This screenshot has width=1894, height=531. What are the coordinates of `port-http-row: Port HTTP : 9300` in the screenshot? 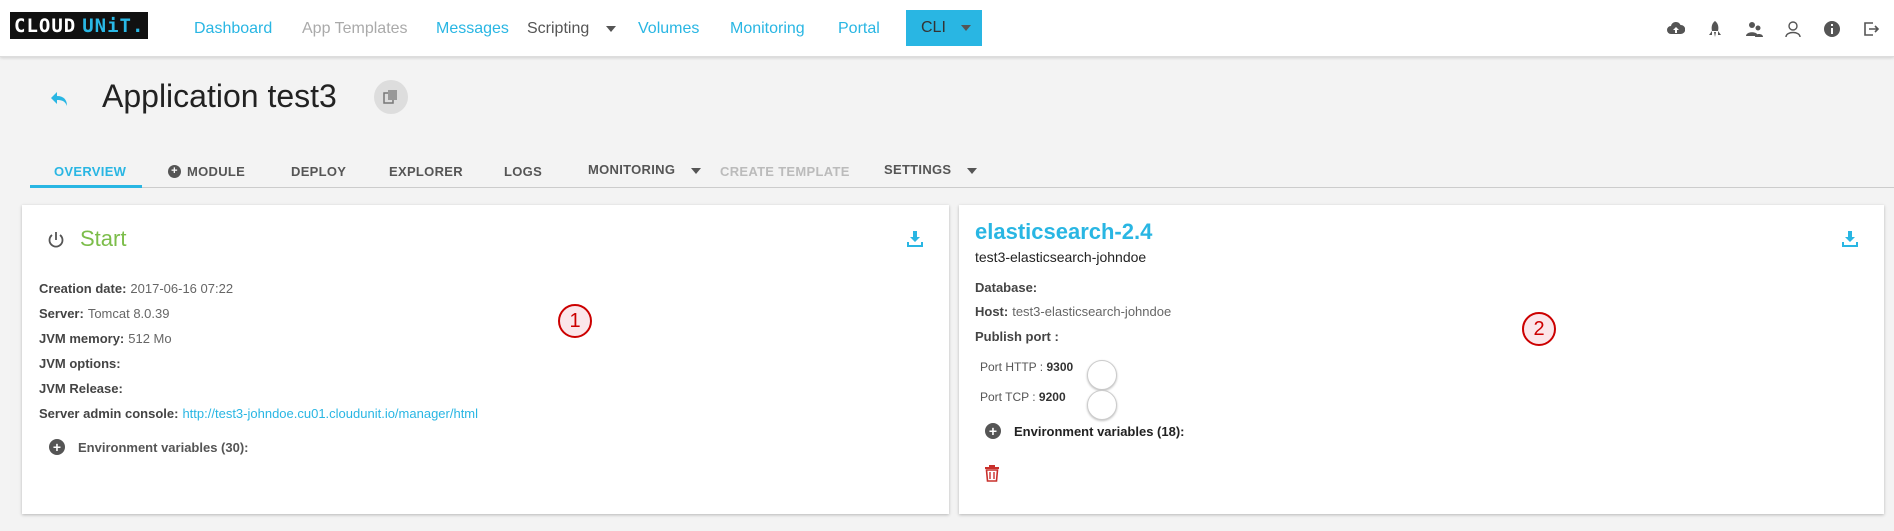 It's located at (1027, 367).